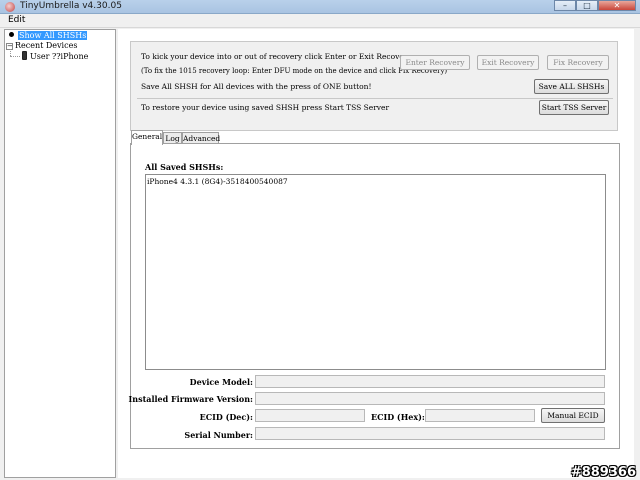 This screenshot has width=640, height=480. Describe the element at coordinates (573, 415) in the screenshot. I see `manual-ecid-button: Manual ECID` at that location.